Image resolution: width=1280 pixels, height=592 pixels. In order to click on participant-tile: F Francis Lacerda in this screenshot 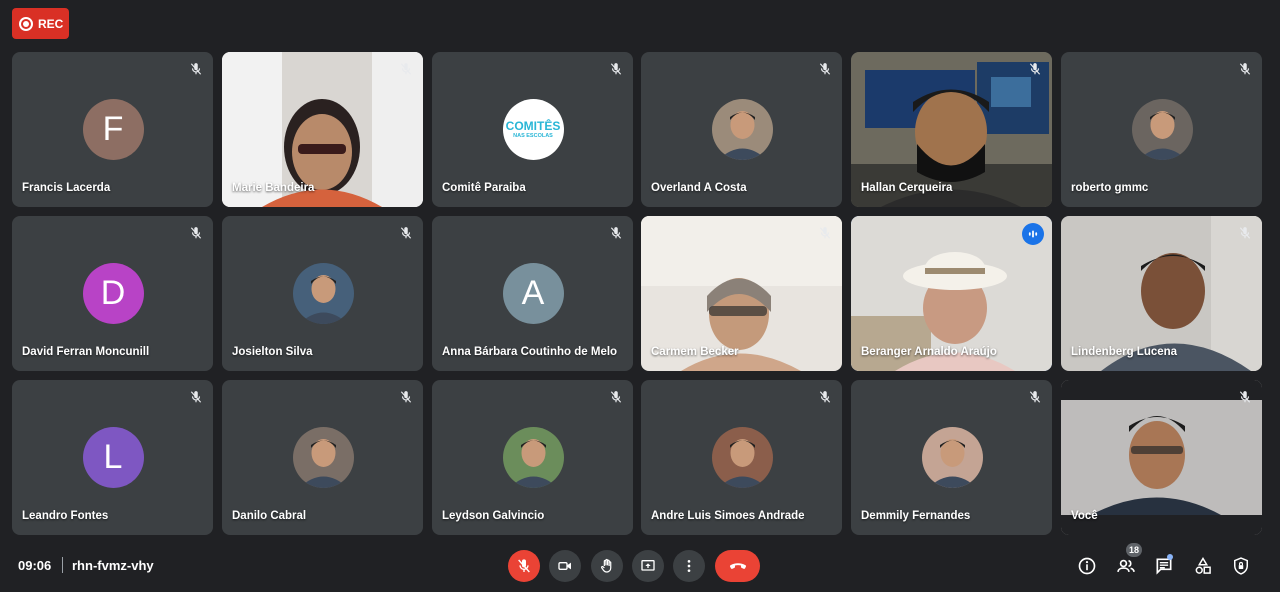, I will do `click(112, 129)`.